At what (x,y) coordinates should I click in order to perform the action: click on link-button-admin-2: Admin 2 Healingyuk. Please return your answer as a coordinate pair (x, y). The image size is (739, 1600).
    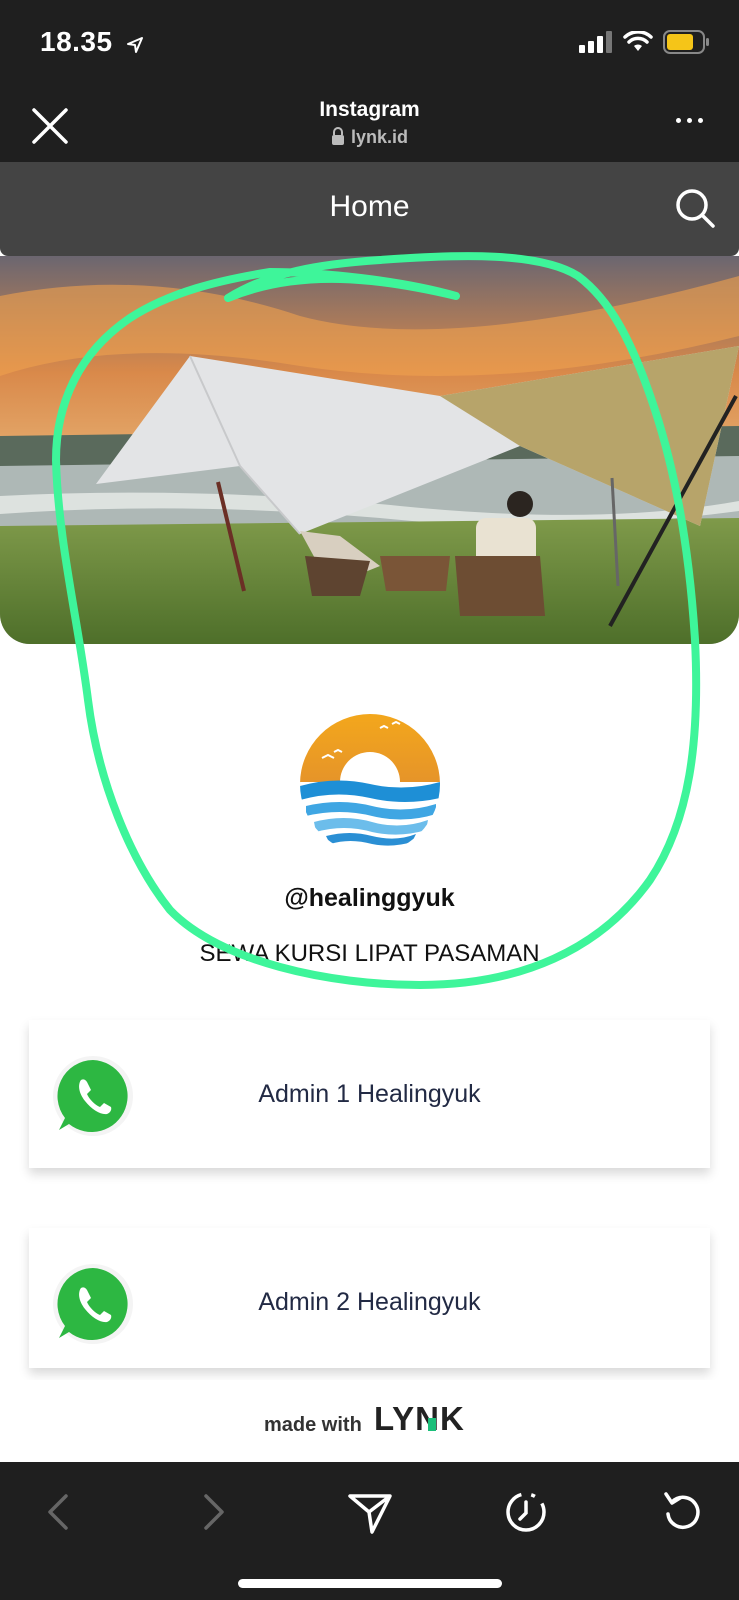
    Looking at the image, I should click on (369, 1298).